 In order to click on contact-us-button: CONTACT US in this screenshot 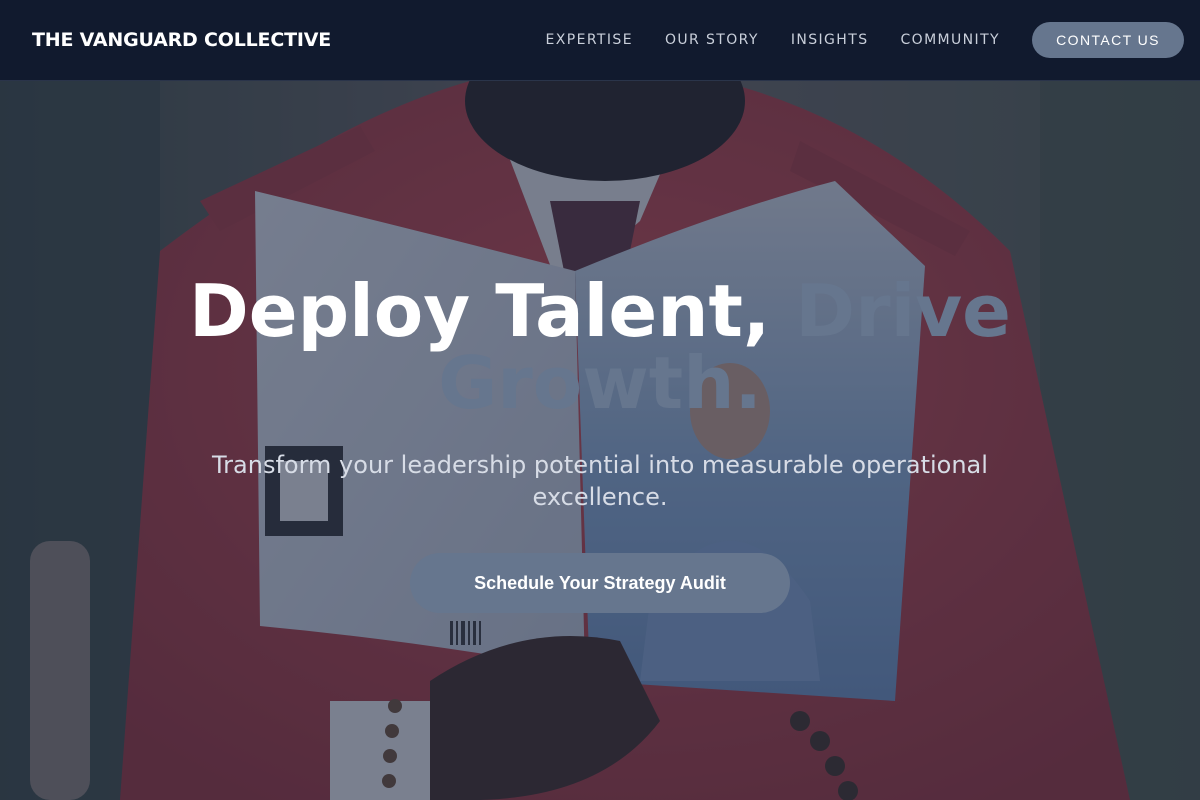, I will do `click(1108, 40)`.